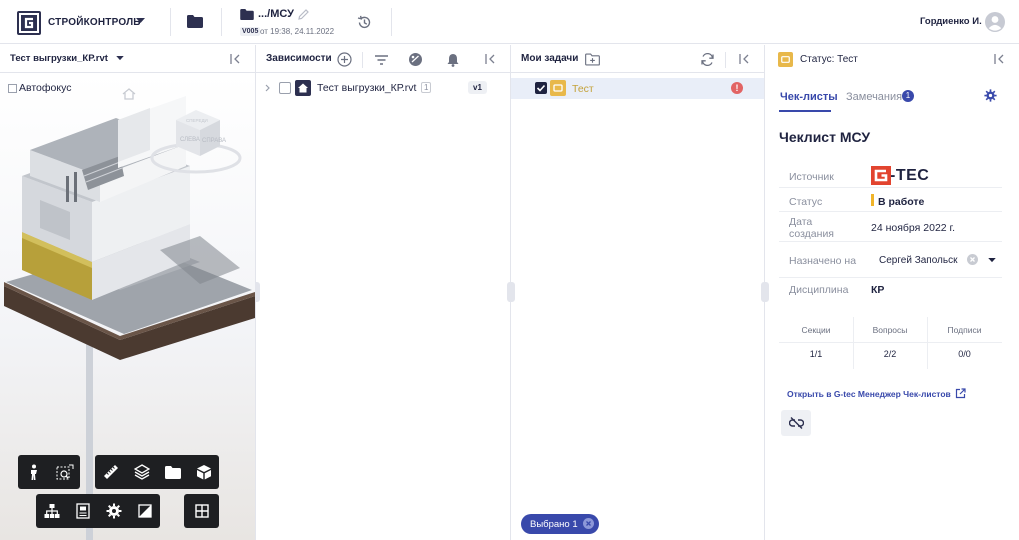  I want to click on dependency-count-badge: 1, so click(426, 87).